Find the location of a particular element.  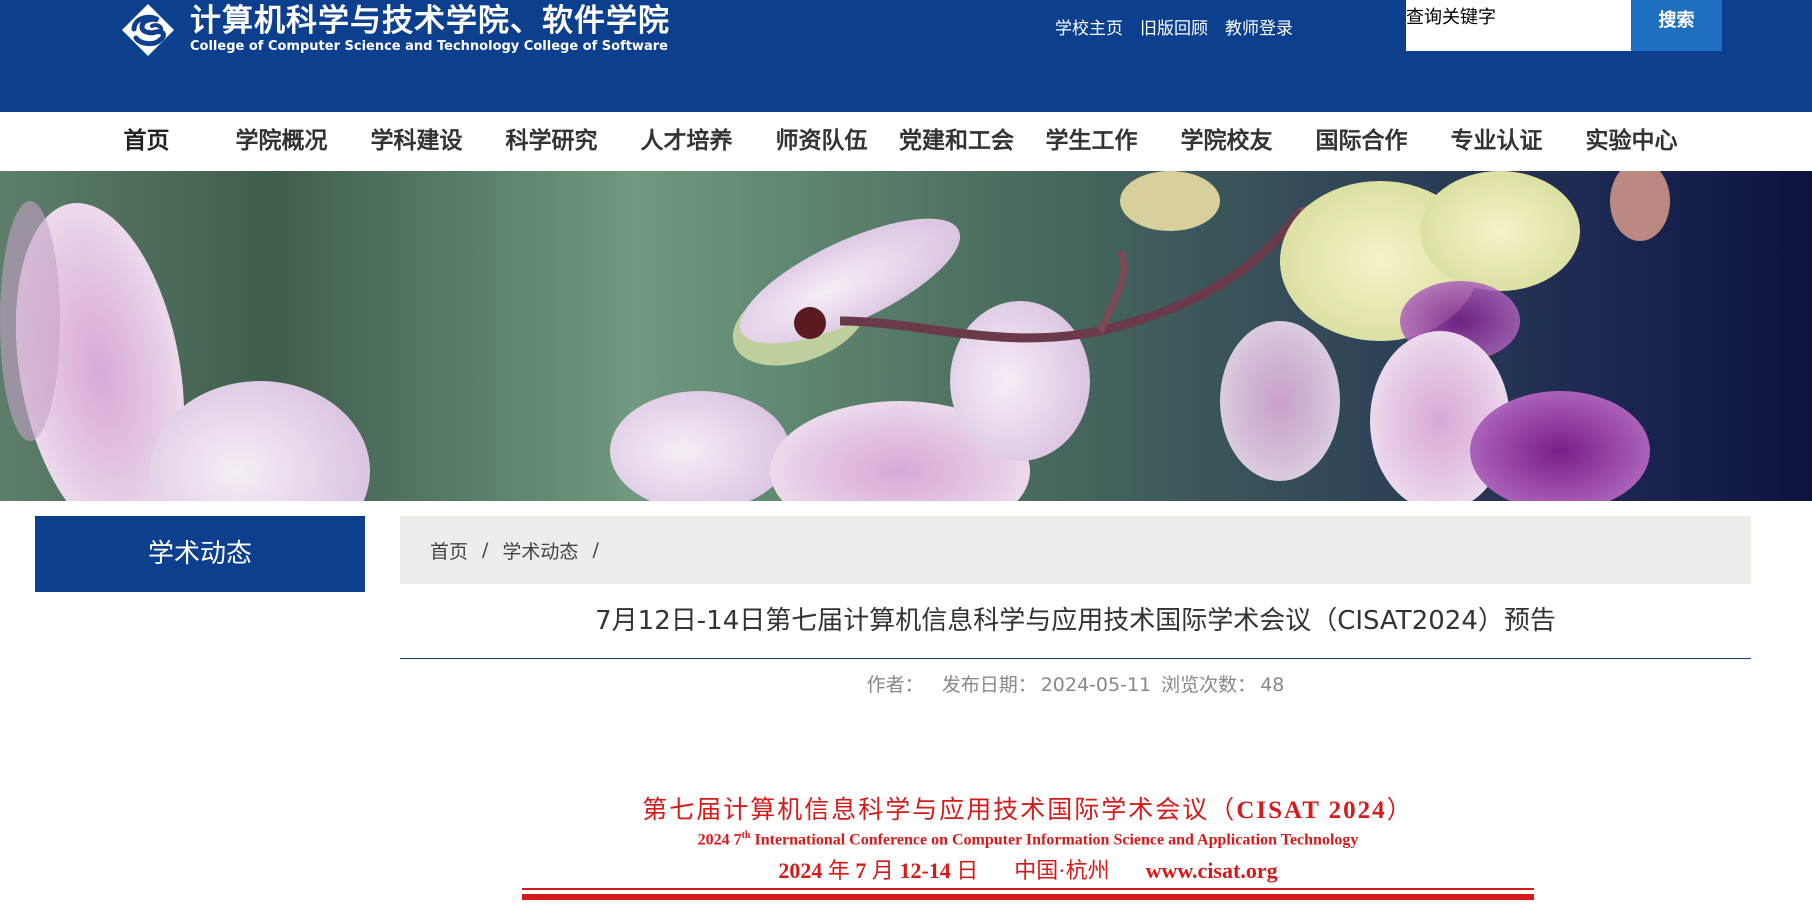

title-divider is located at coordinates (1075, 658).